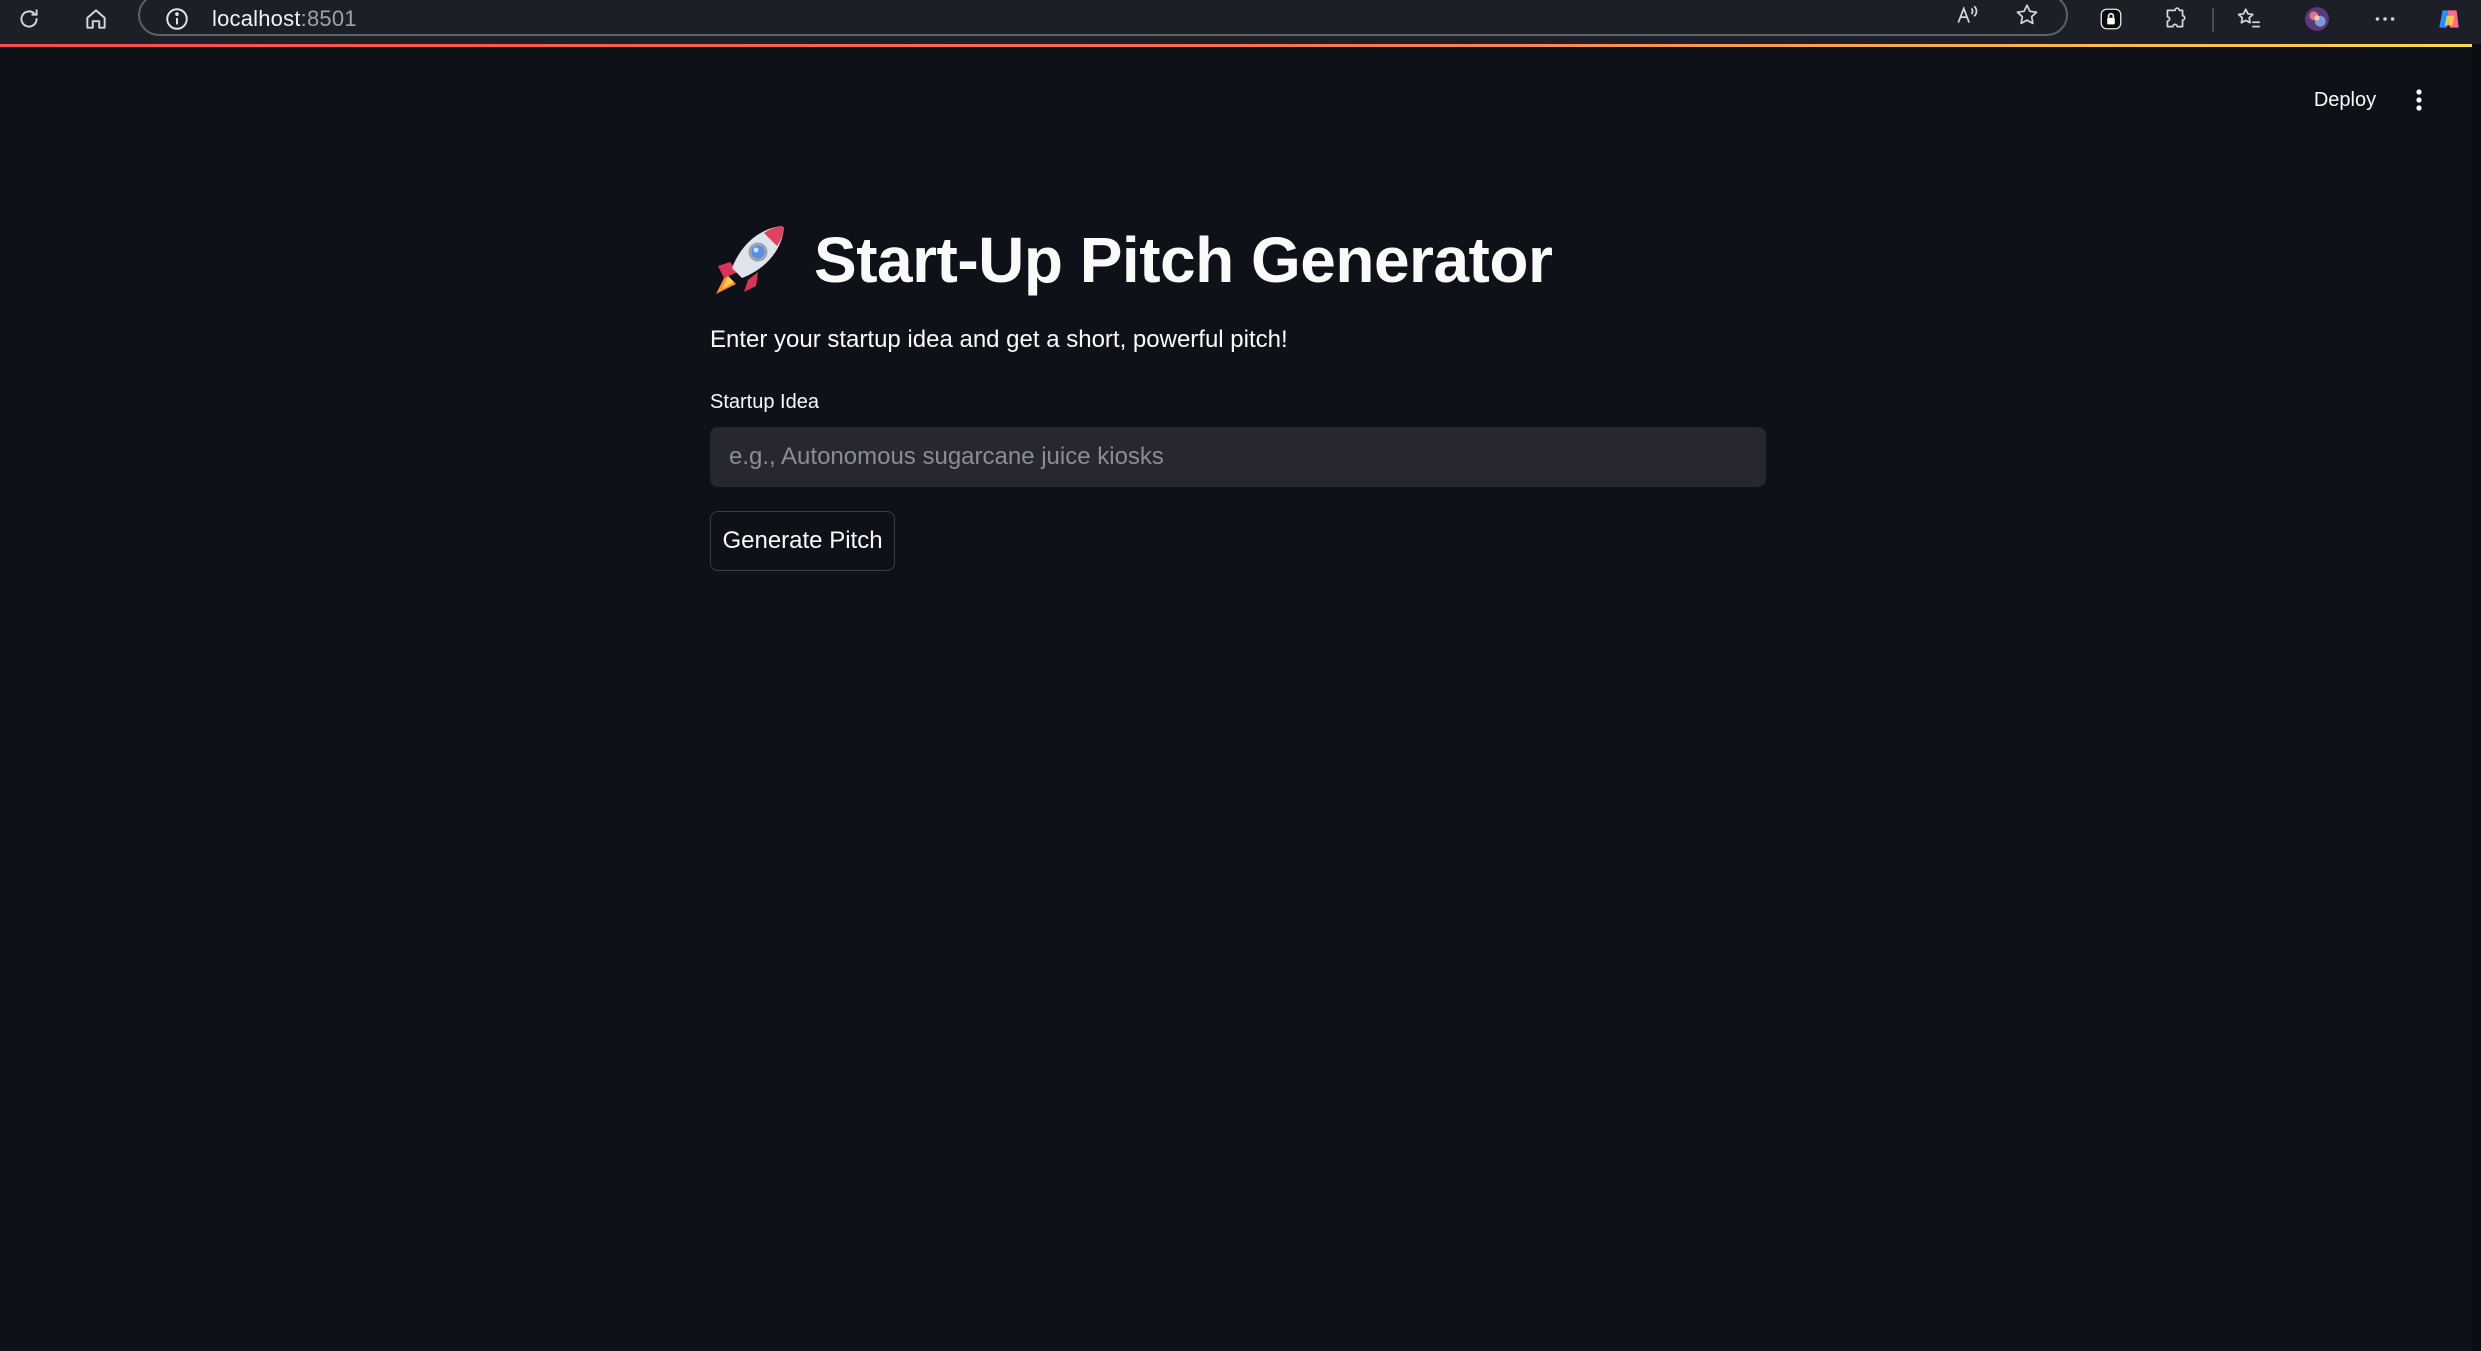 The height and width of the screenshot is (1351, 2481). I want to click on url-host: localhost, so click(256, 18).